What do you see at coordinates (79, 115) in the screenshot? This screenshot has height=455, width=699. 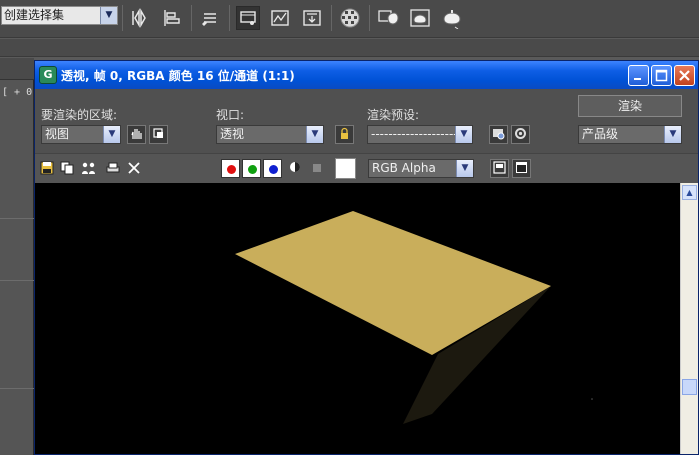 I see `area-label: 要渲染的区域:` at bounding box center [79, 115].